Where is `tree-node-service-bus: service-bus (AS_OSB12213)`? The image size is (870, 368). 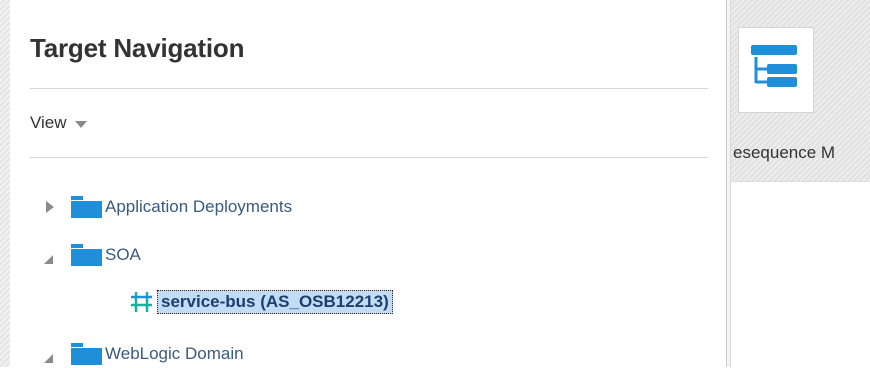 tree-node-service-bus: service-bus (AS_OSB12213) is located at coordinates (261, 302).